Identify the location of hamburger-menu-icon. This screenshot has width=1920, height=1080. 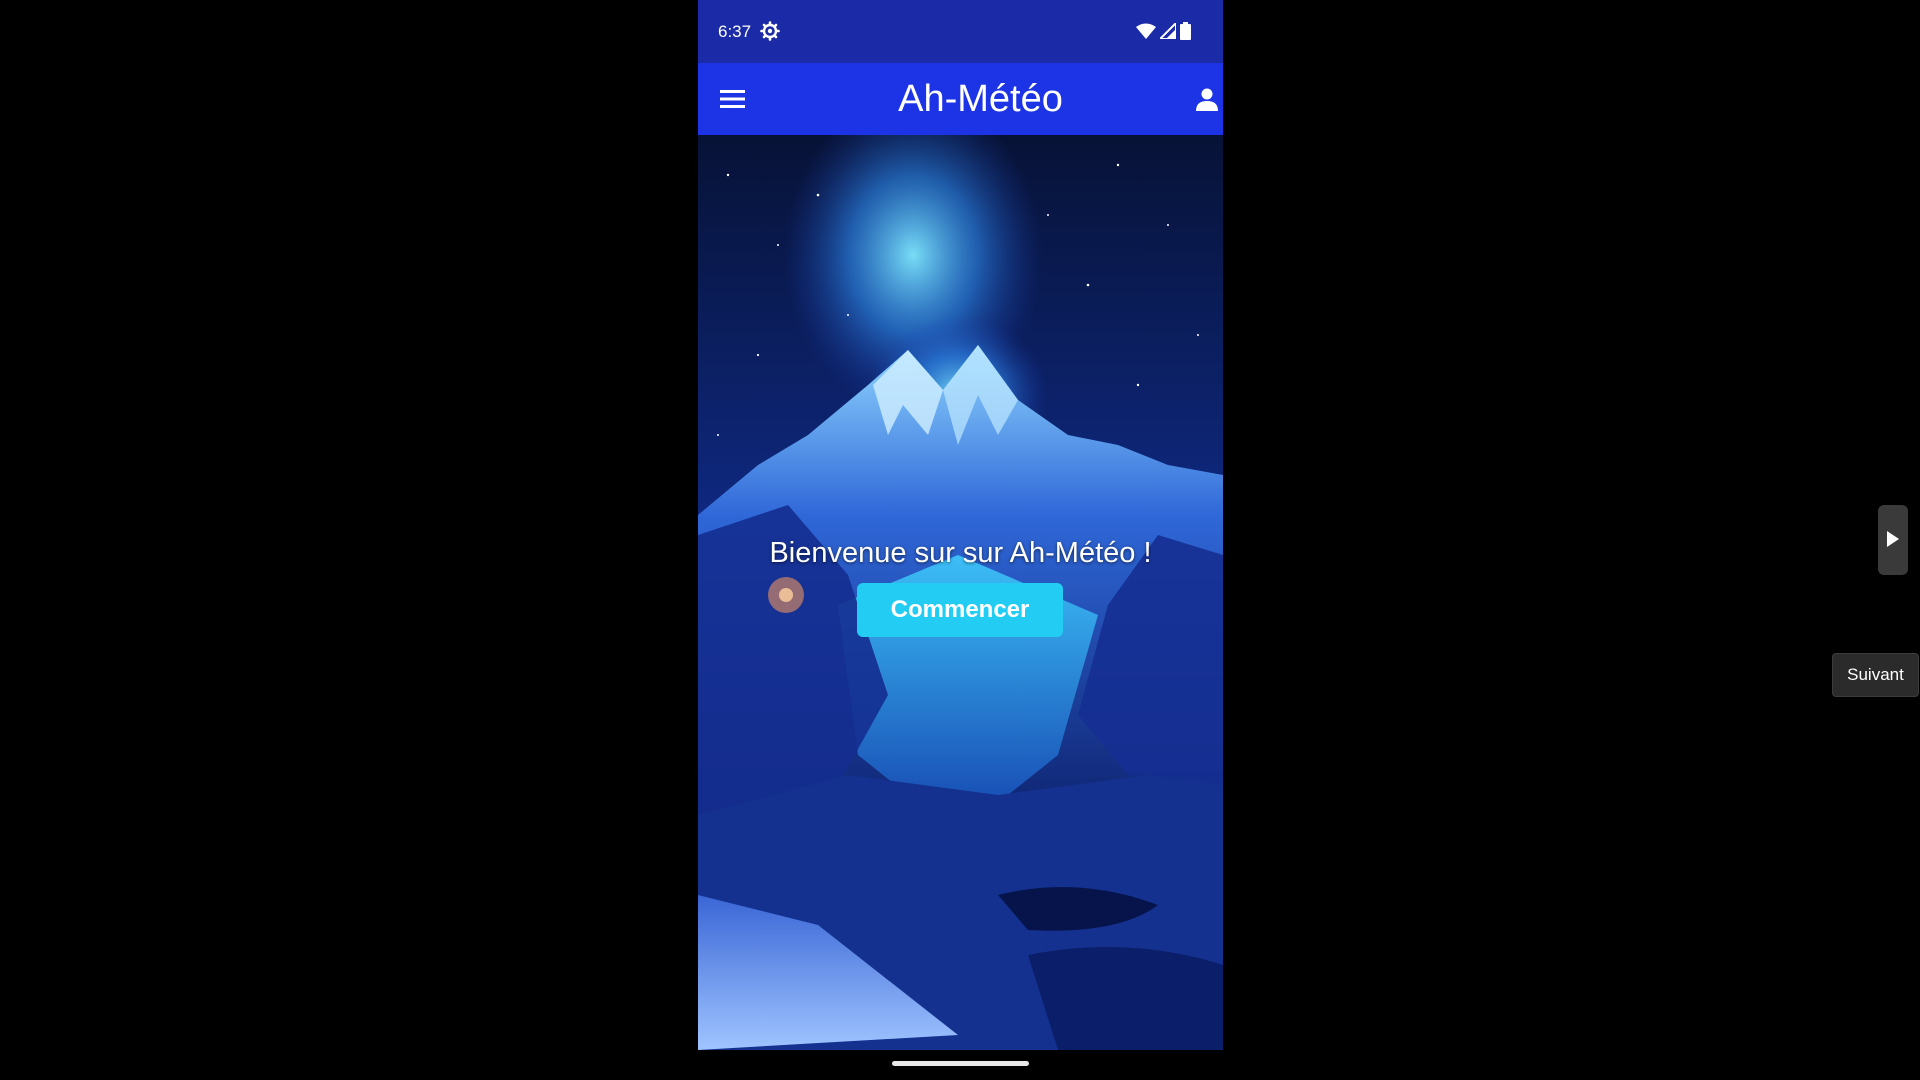
(732, 99).